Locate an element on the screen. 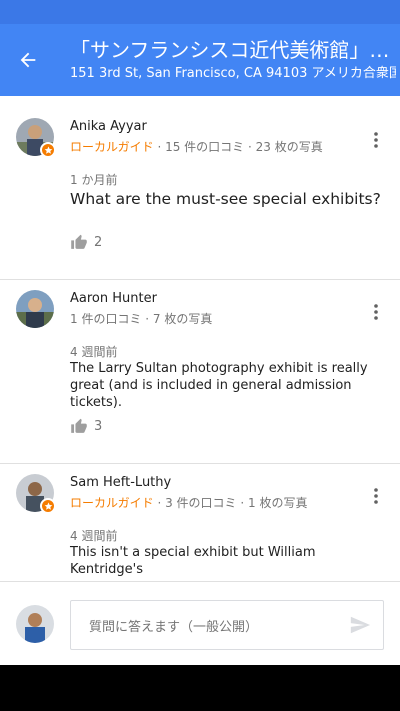  author-meta: ローカルガイド · 3 件の口コミ · 1 枚の写真 is located at coordinates (188, 503).